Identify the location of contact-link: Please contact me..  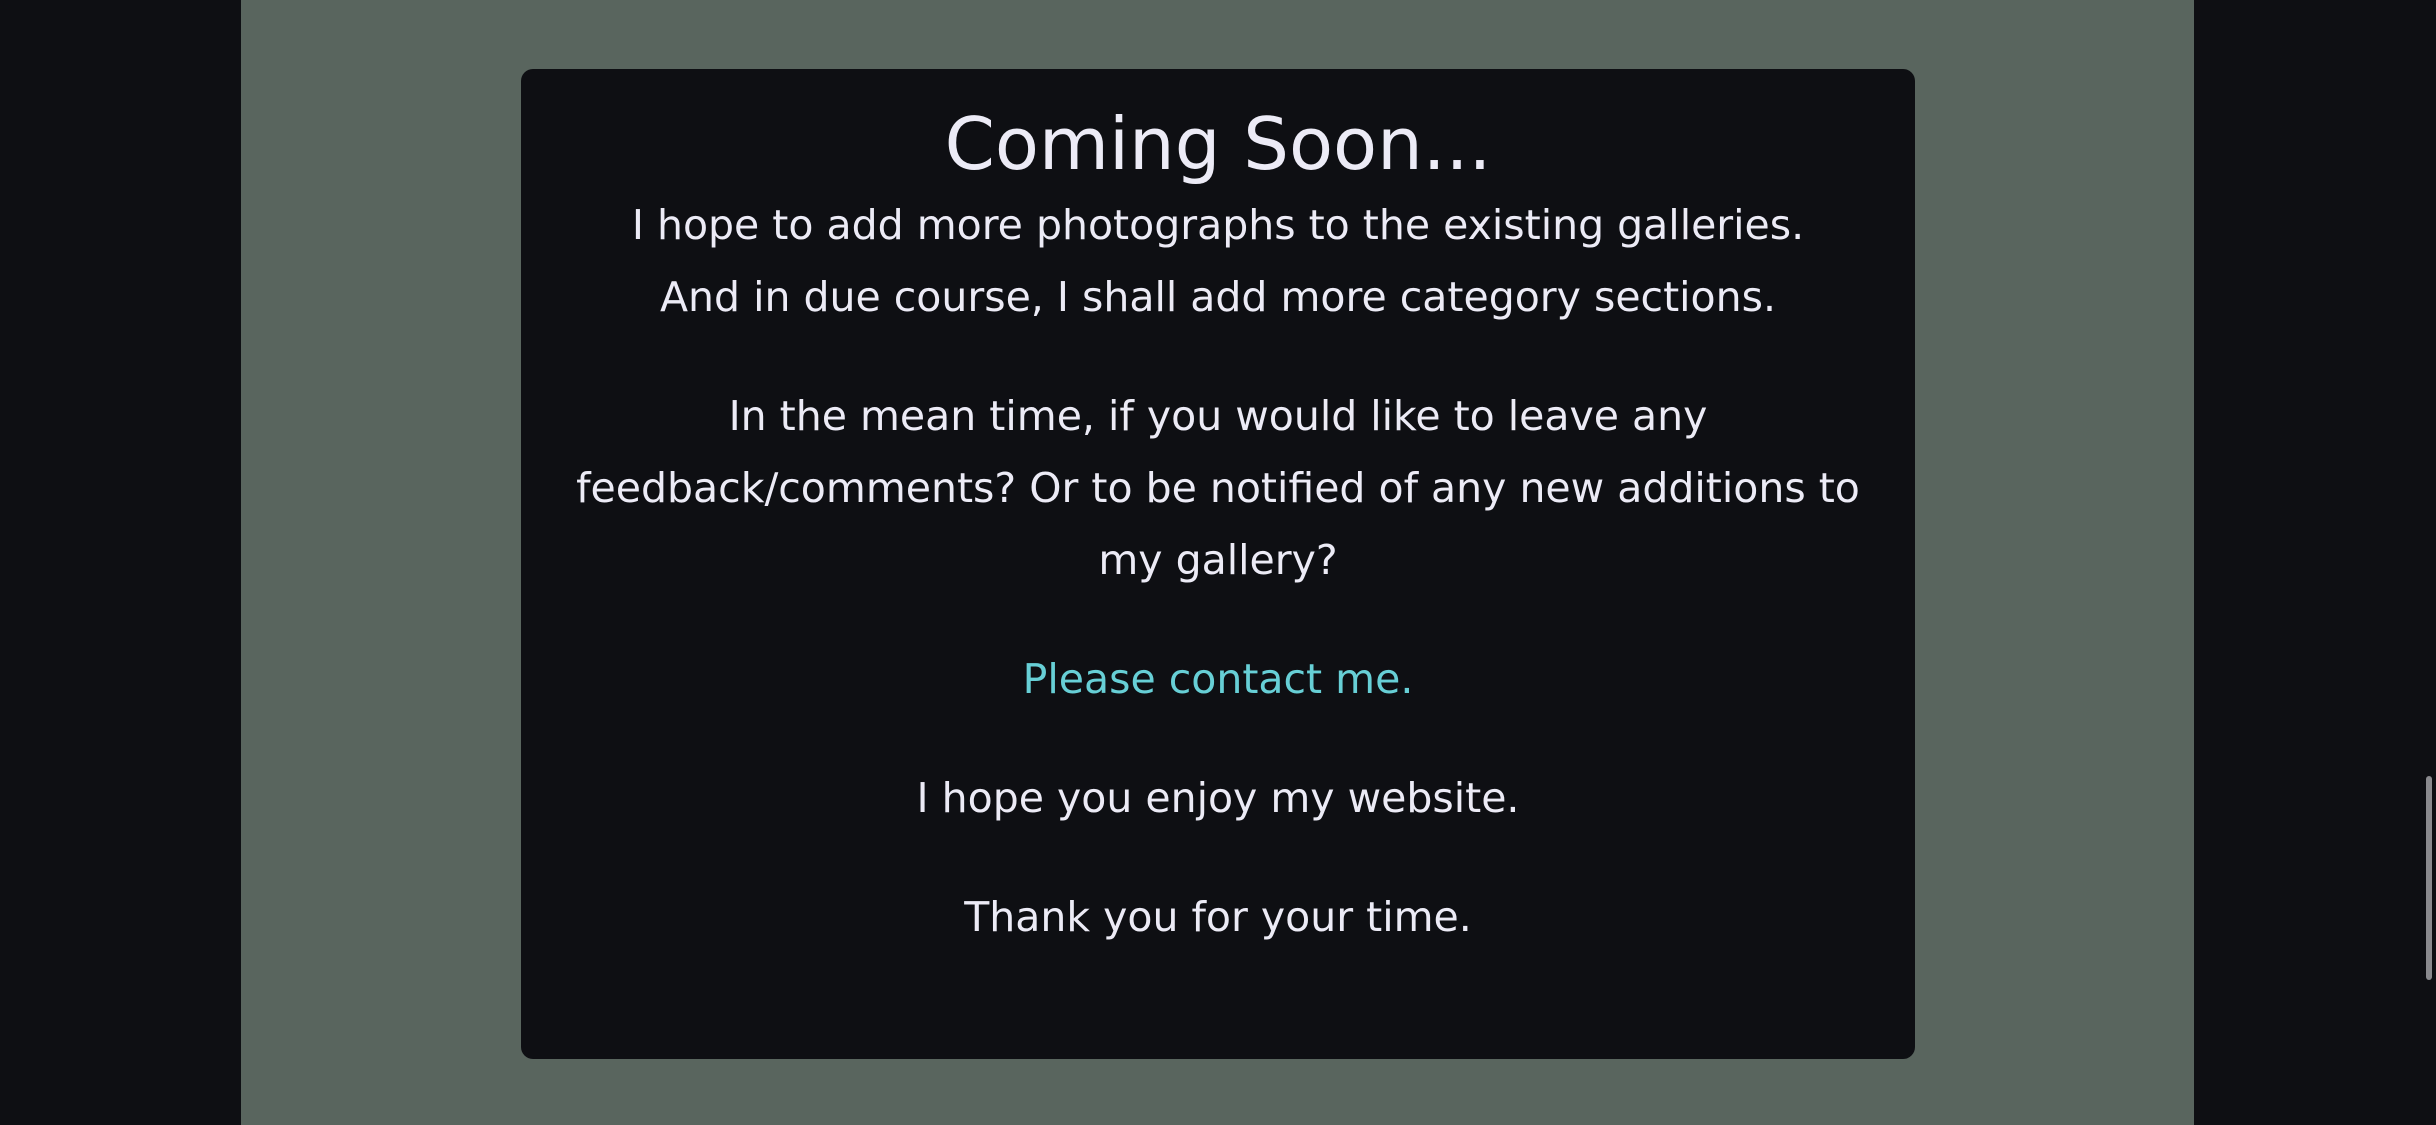
(1218, 679).